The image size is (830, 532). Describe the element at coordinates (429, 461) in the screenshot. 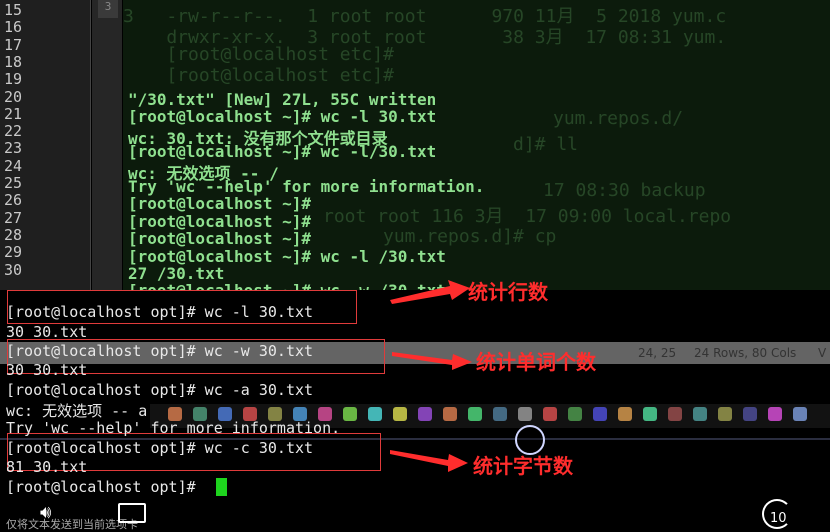

I see `arrow-bytes-icon` at that location.